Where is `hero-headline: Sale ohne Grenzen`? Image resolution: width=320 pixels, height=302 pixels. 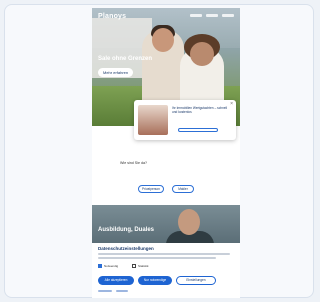
hero-headline: Sale ohne Grenzen is located at coordinates (125, 59).